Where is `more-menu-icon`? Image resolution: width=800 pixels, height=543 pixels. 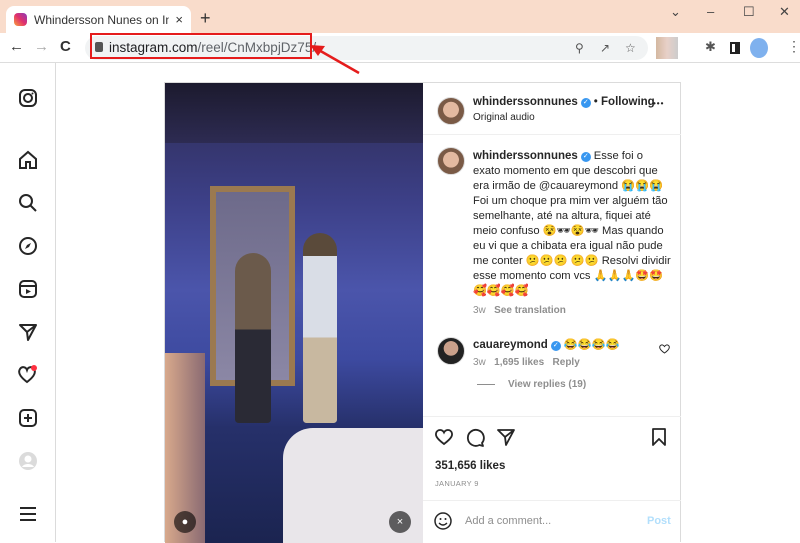
more-menu-icon is located at coordinates (28, 514).